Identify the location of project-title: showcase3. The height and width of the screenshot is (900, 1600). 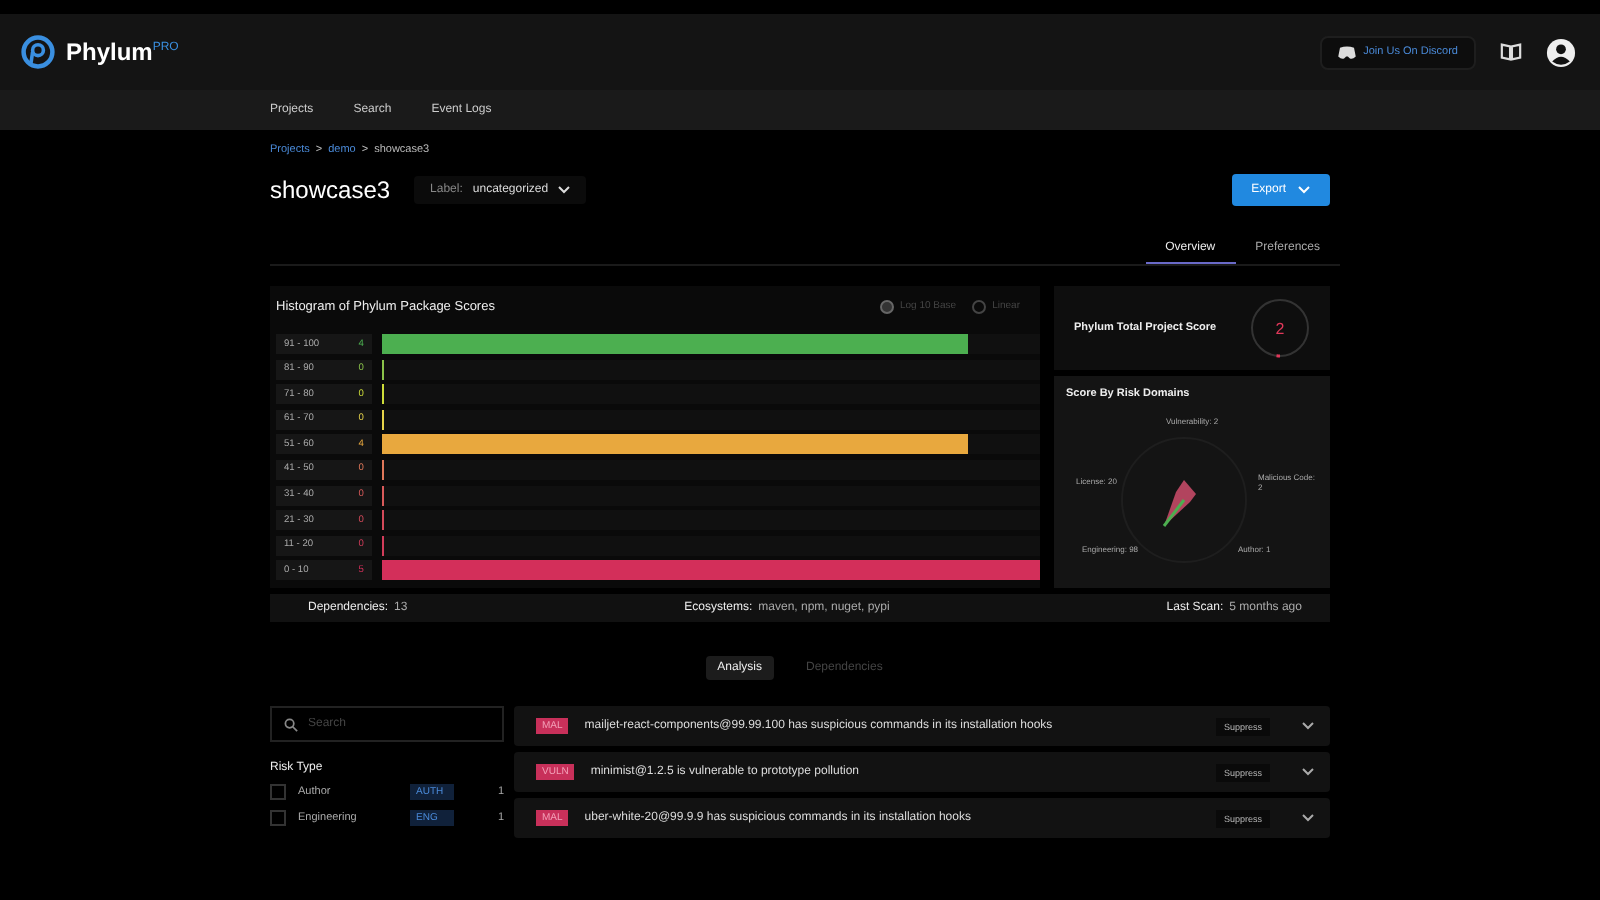
(330, 190).